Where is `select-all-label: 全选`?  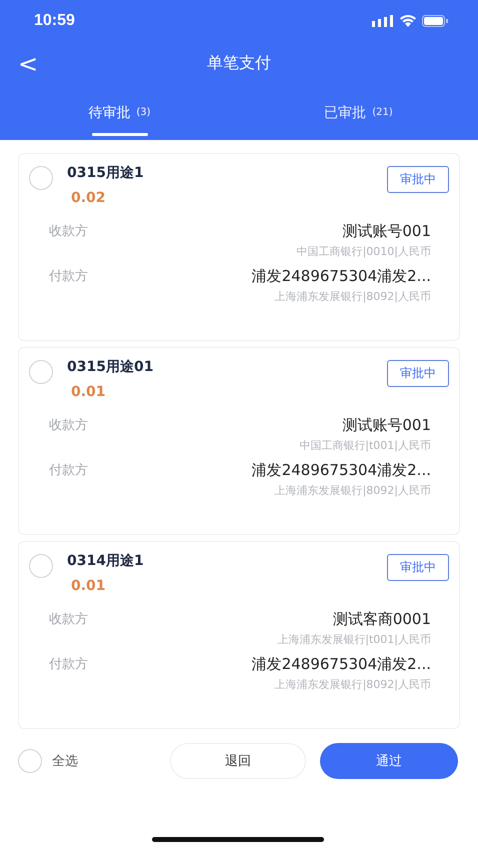
select-all-label: 全选 is located at coordinates (65, 761).